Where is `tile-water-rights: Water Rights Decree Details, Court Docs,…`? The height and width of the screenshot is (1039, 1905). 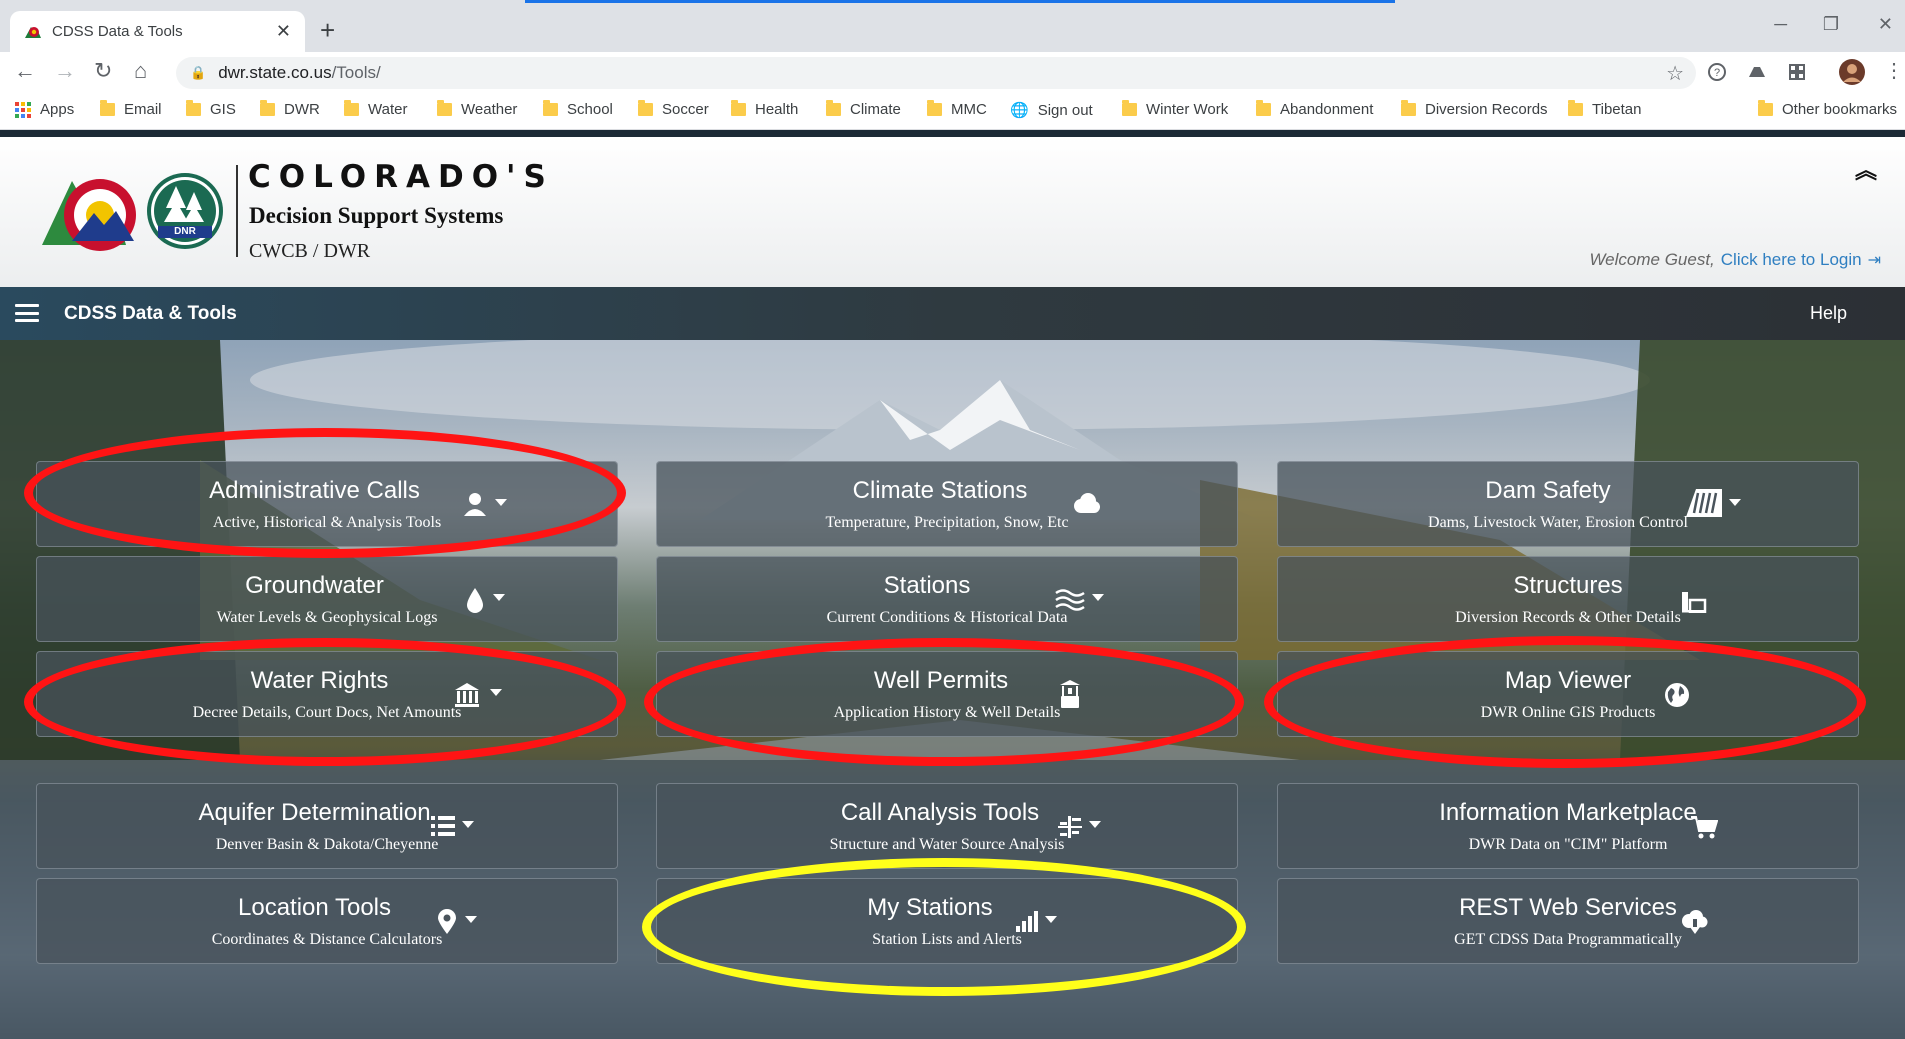
tile-water-rights: Water Rights Decree Details, Court Docs,… is located at coordinates (327, 694).